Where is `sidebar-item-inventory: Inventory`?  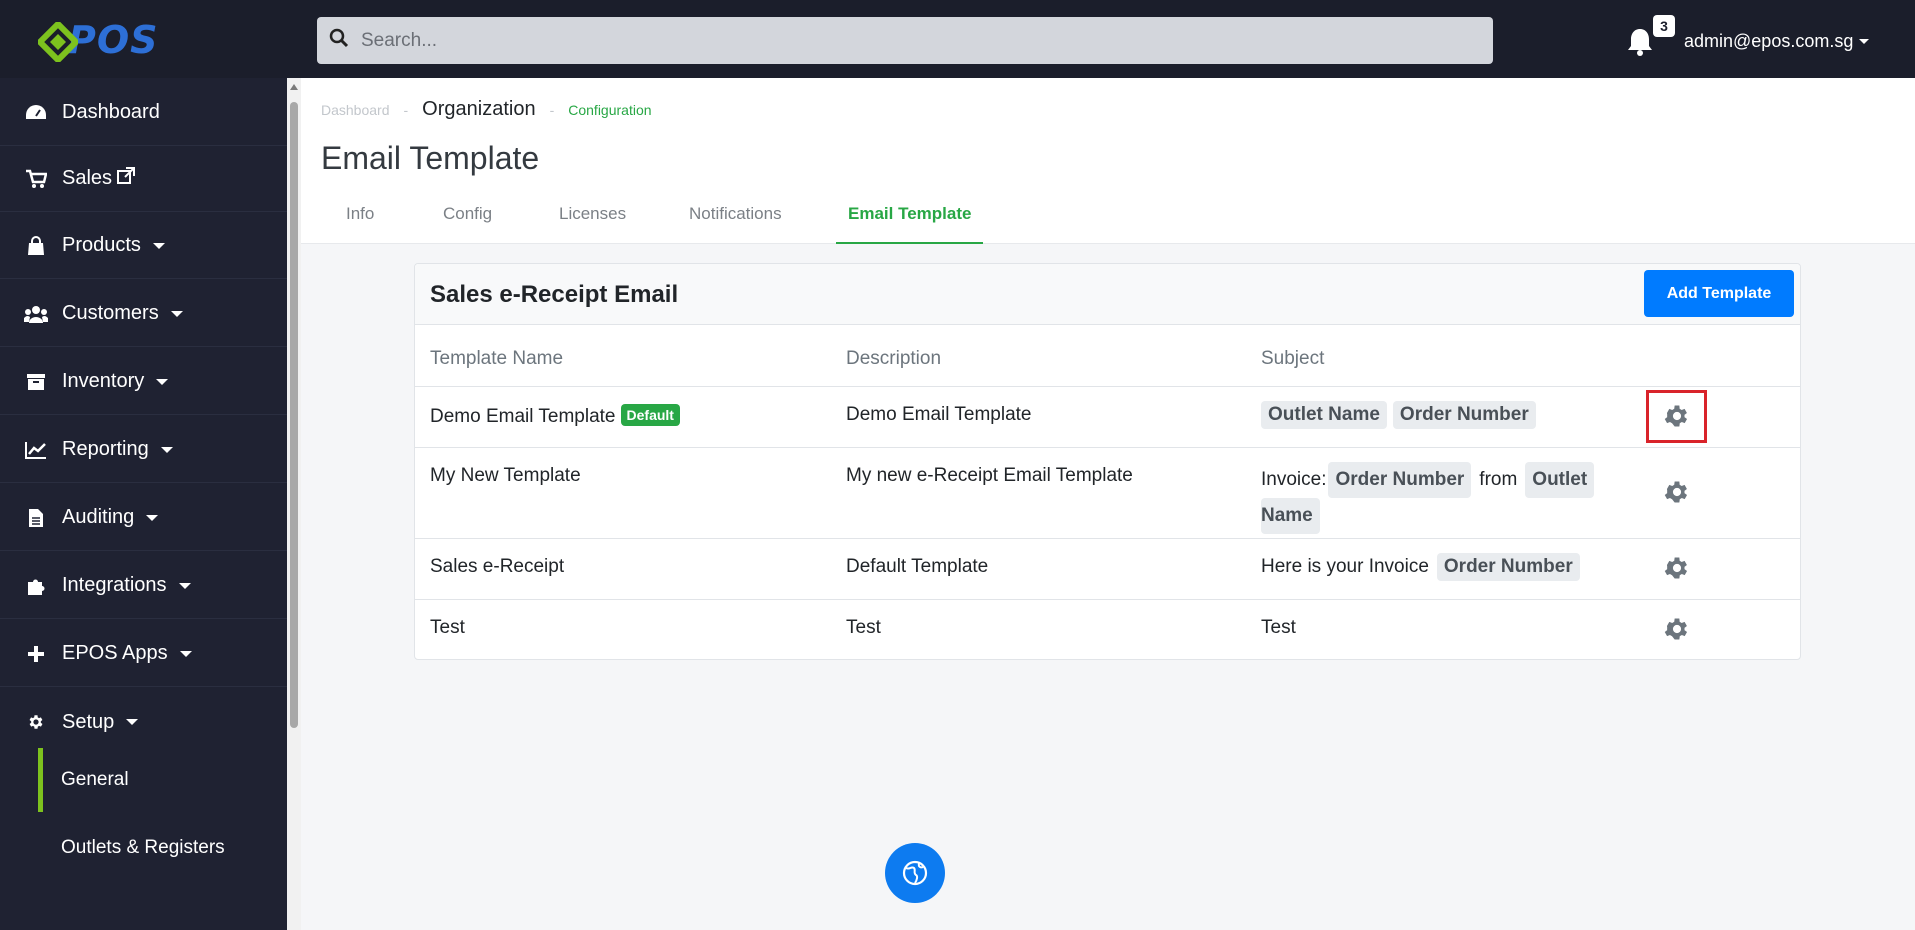 sidebar-item-inventory: Inventory is located at coordinates (143, 382).